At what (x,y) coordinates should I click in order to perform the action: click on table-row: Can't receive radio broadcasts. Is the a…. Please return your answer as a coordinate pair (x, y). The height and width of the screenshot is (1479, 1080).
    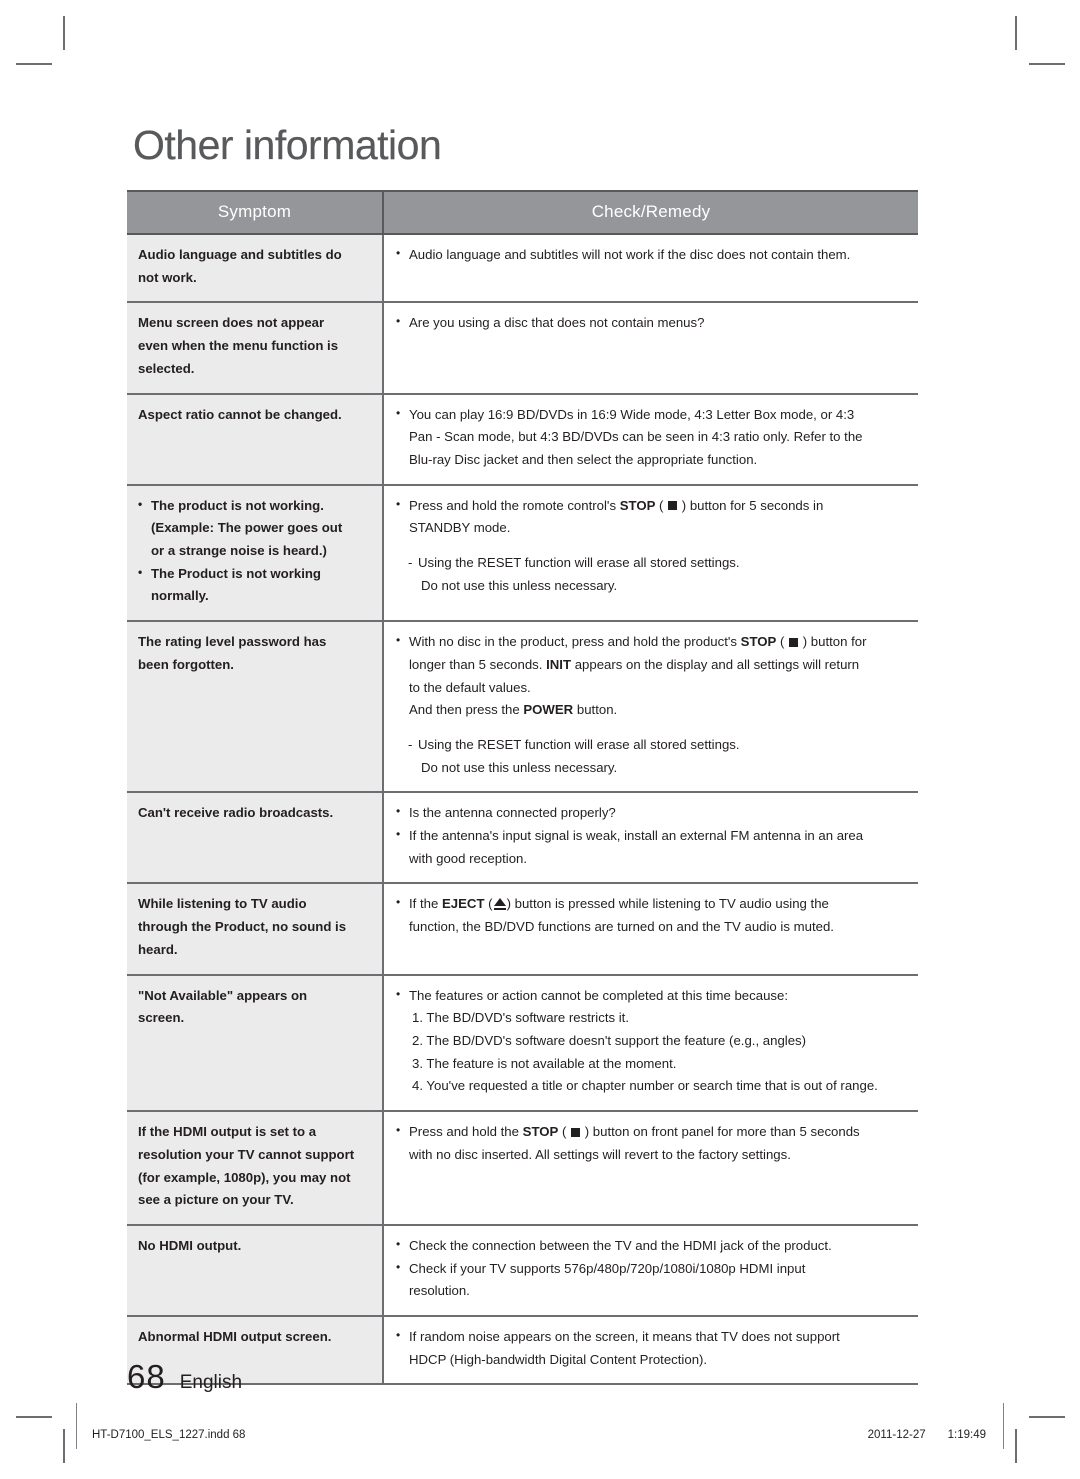
    Looking at the image, I should click on (522, 838).